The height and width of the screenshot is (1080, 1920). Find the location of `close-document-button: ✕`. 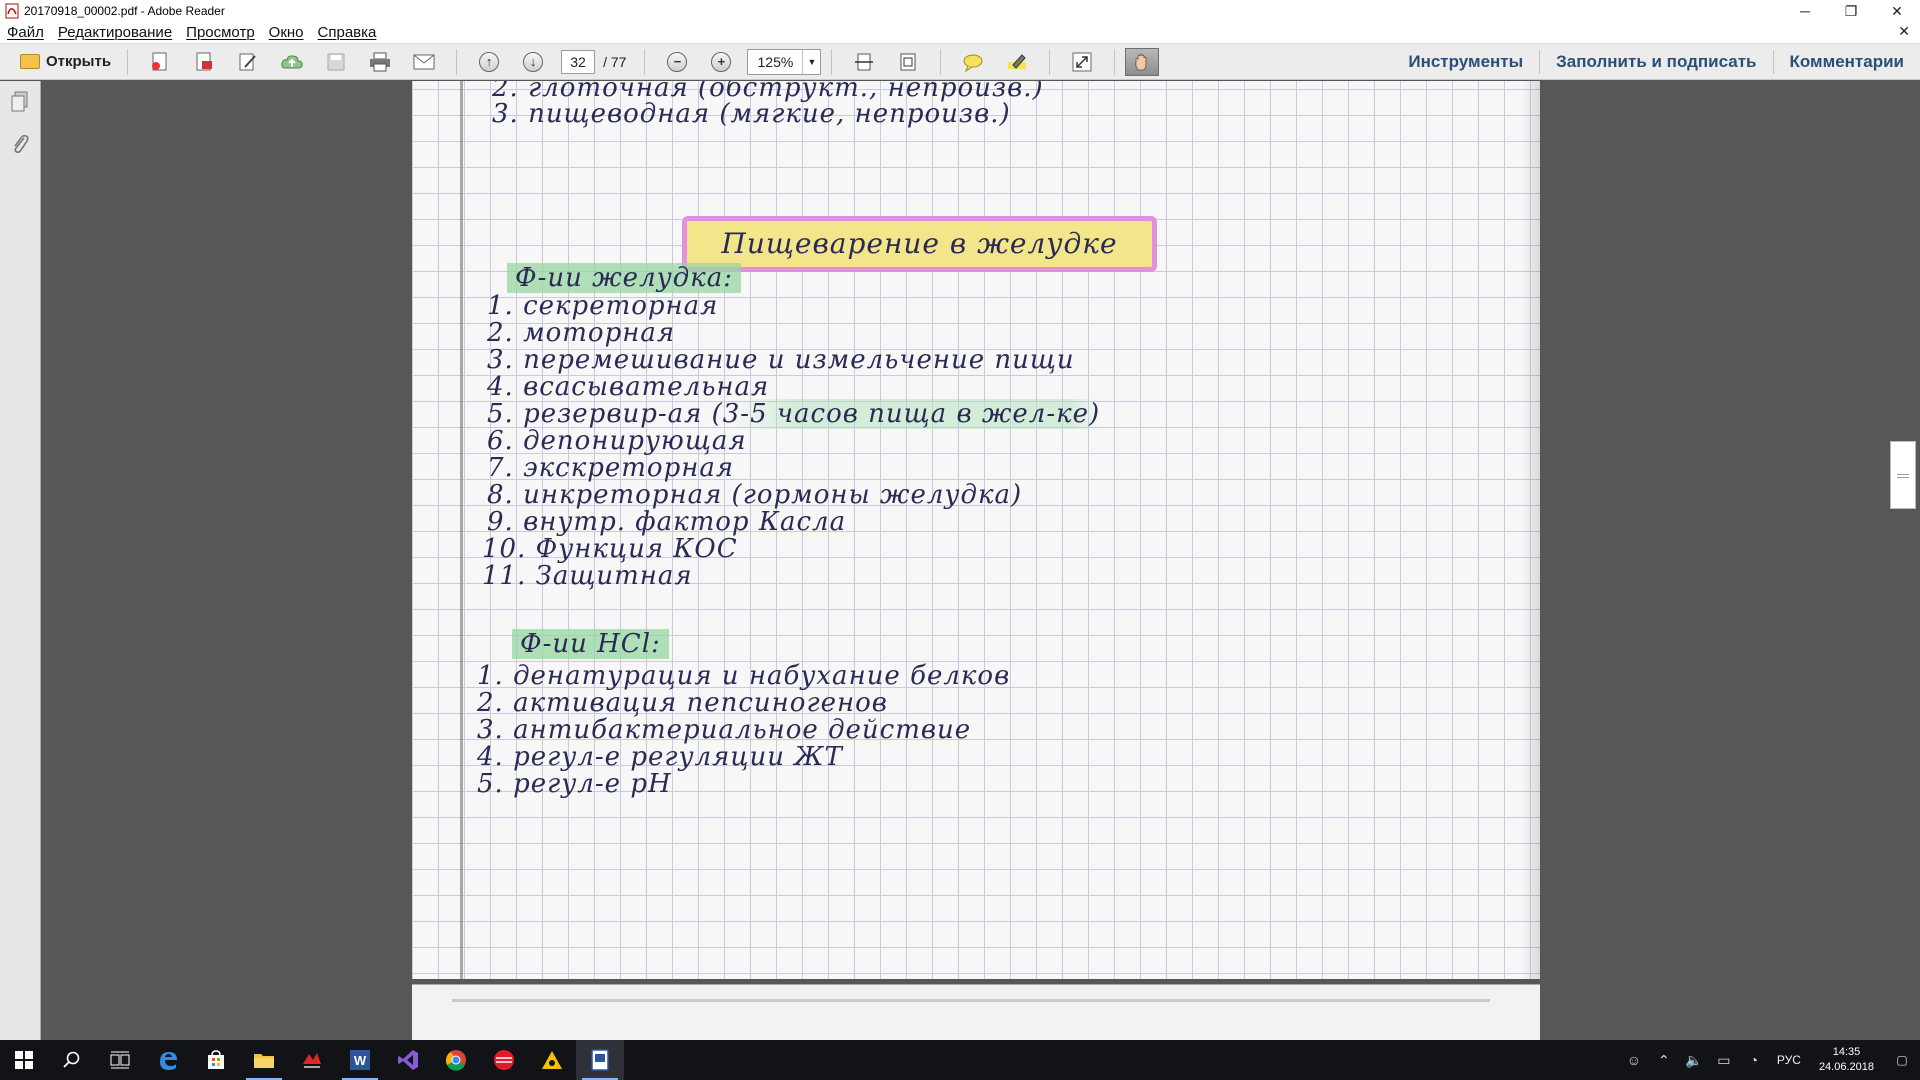

close-document-button: ✕ is located at coordinates (1904, 31).